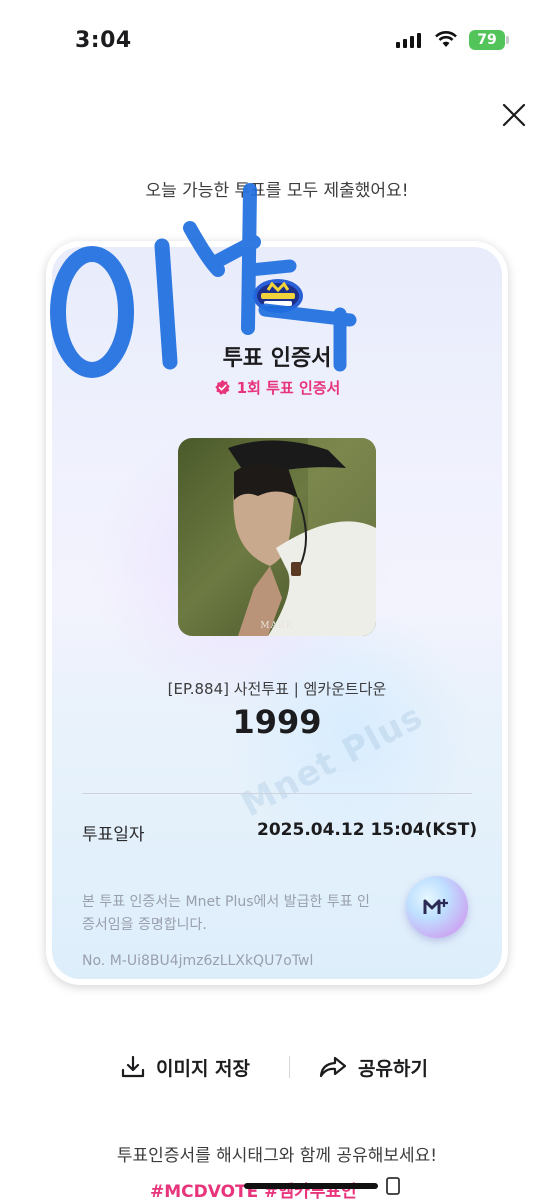 The height and width of the screenshot is (1202, 554). Describe the element at coordinates (333, 1067) in the screenshot. I see `share-arrow-icon` at that location.